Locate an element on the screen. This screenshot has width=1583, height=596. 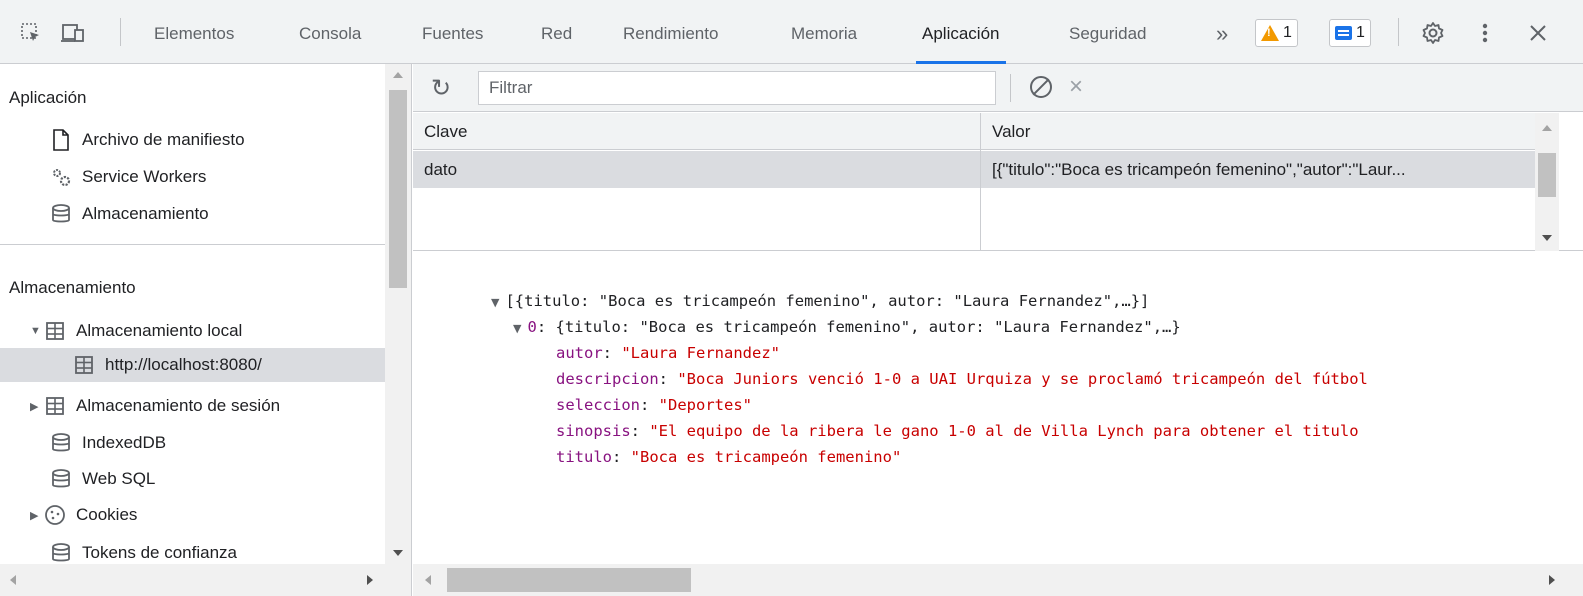
preview-prop: titulo: "Boca es tricampeón femenino" is located at coordinates (729, 457).